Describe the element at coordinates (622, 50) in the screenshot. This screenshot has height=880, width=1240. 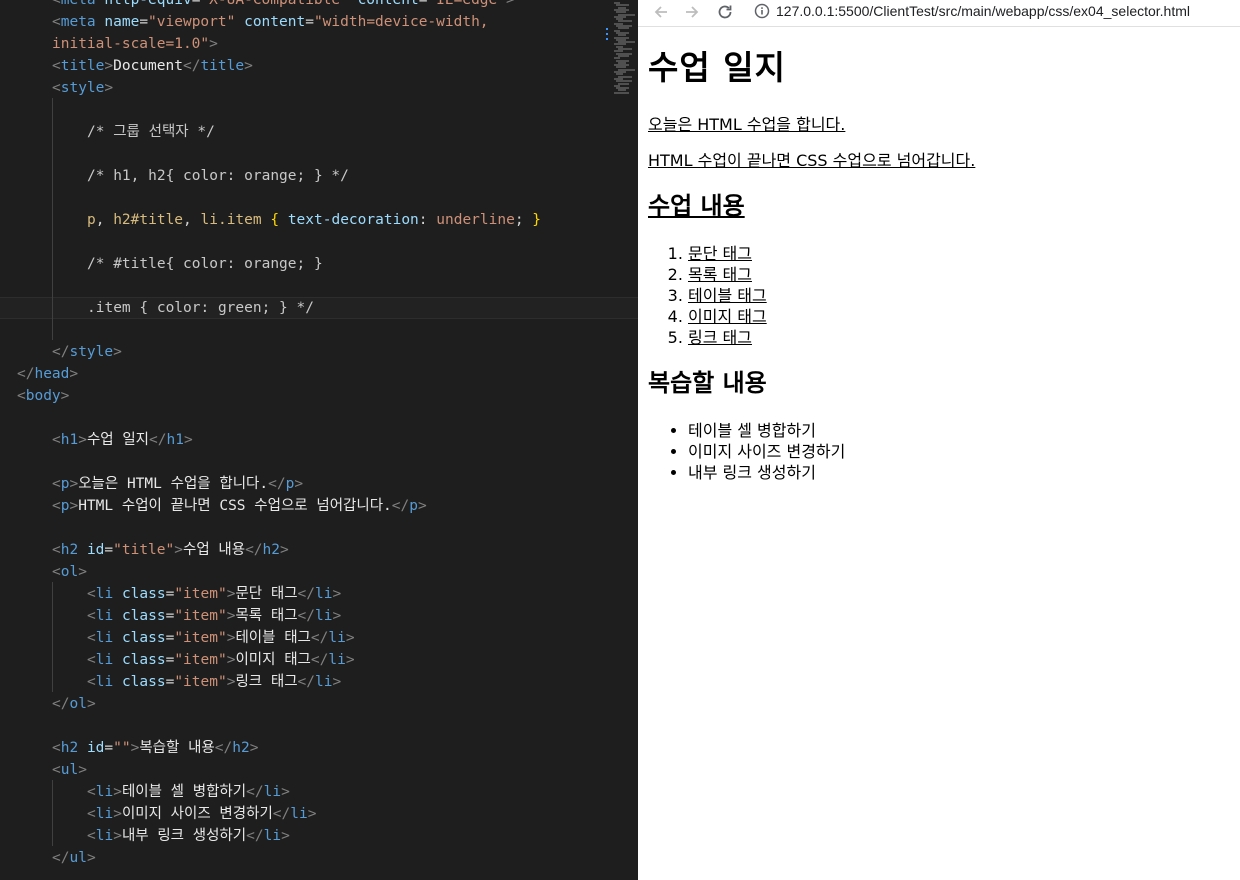
I see `minimap` at that location.